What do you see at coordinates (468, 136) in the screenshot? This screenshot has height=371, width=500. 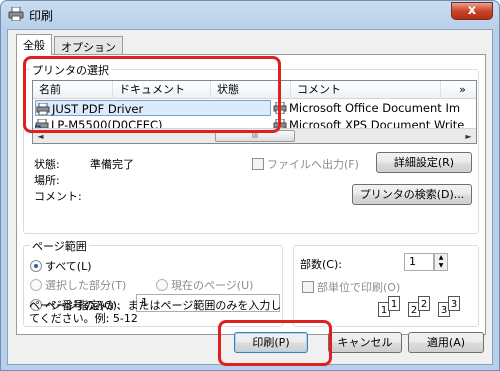 I see `scroll-right-icon: ►` at bounding box center [468, 136].